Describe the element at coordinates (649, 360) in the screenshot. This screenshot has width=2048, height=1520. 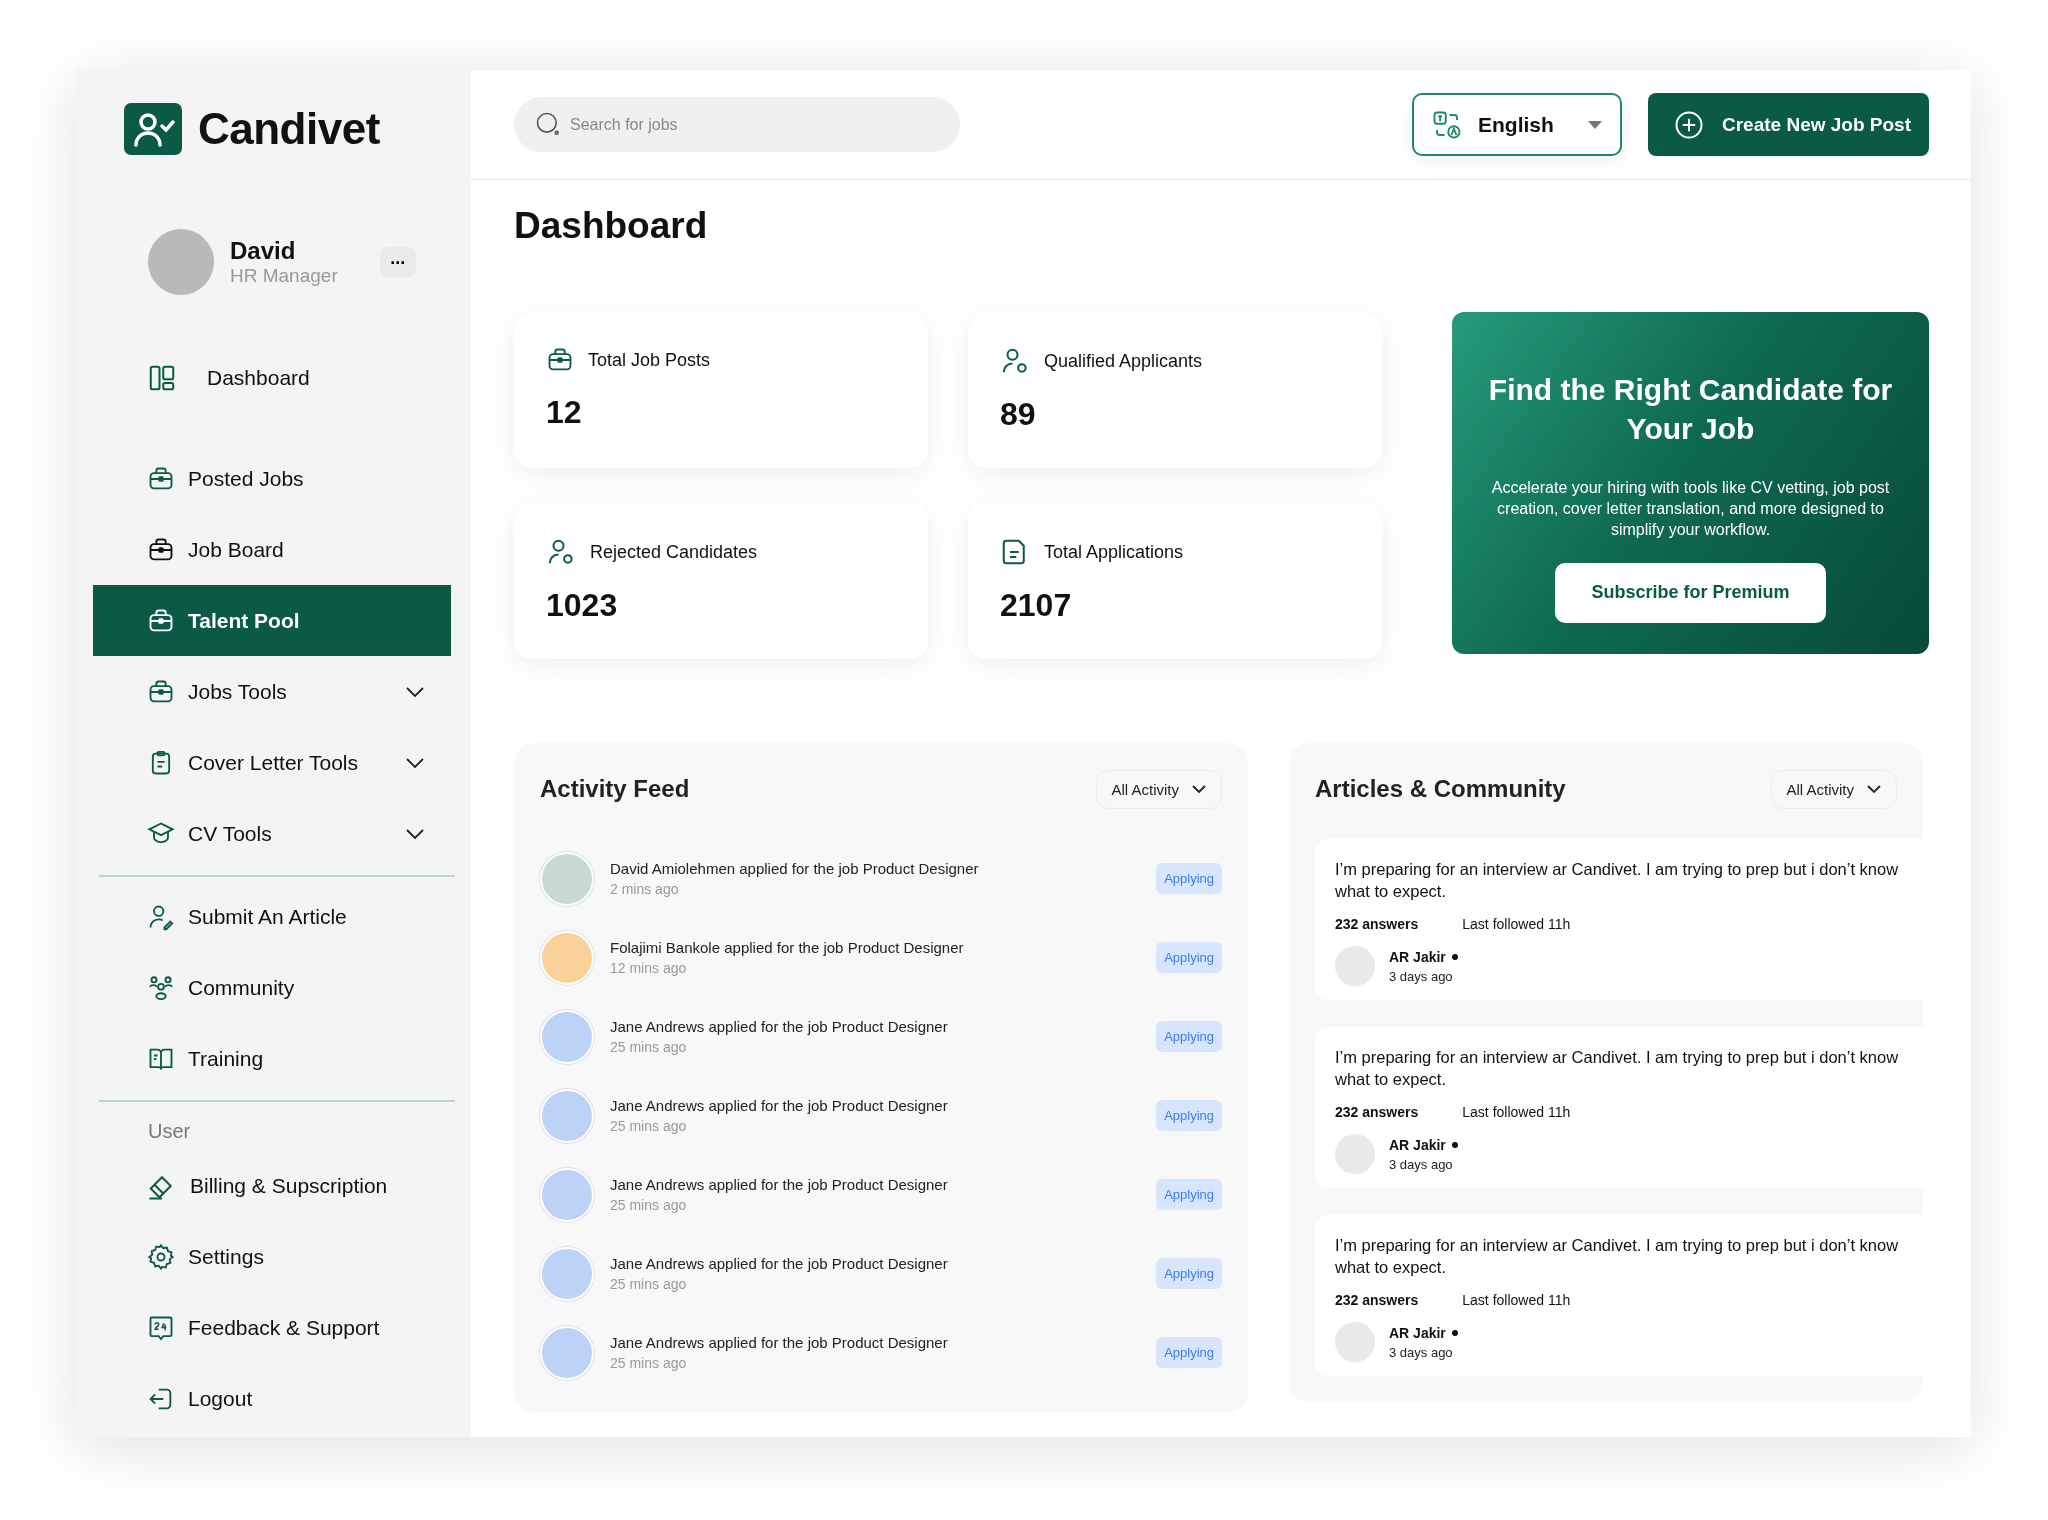
I see `stat-label: Total Job Posts` at that location.